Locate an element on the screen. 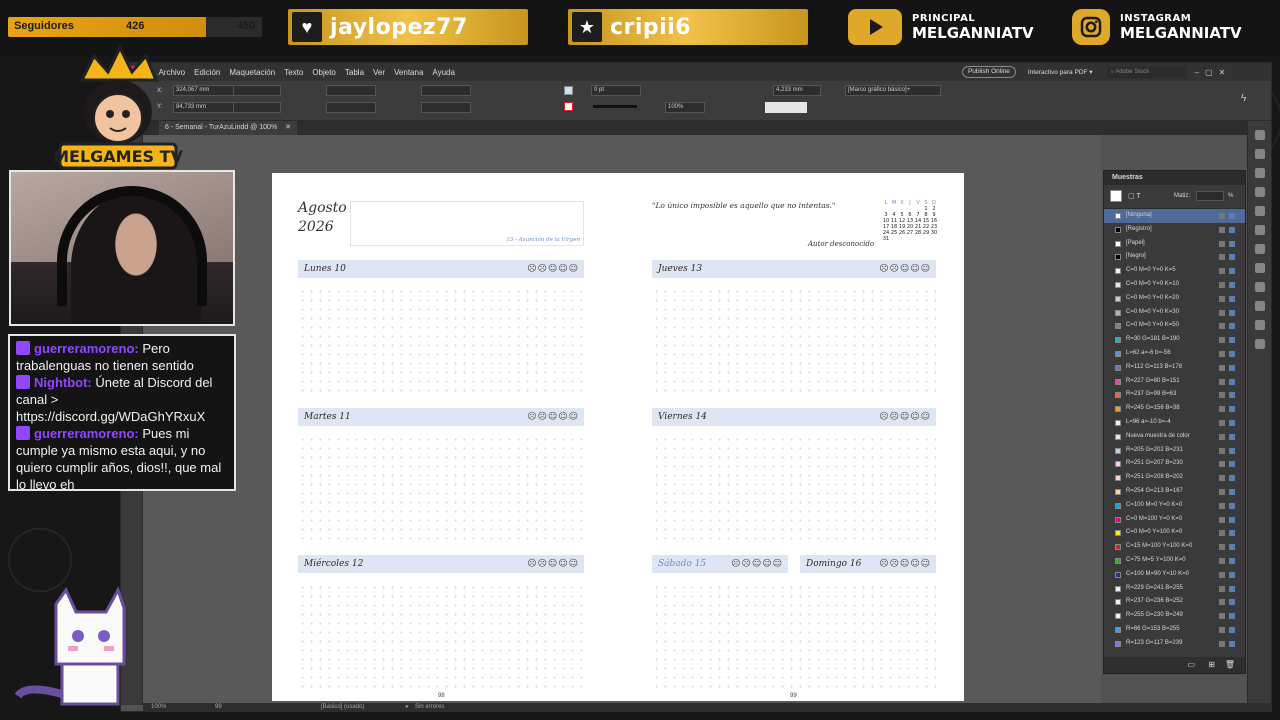 Image resolution: width=1280 pixels, height=720 pixels. swatch-row: R=255 G=230 B=249 is located at coordinates (1174, 616).